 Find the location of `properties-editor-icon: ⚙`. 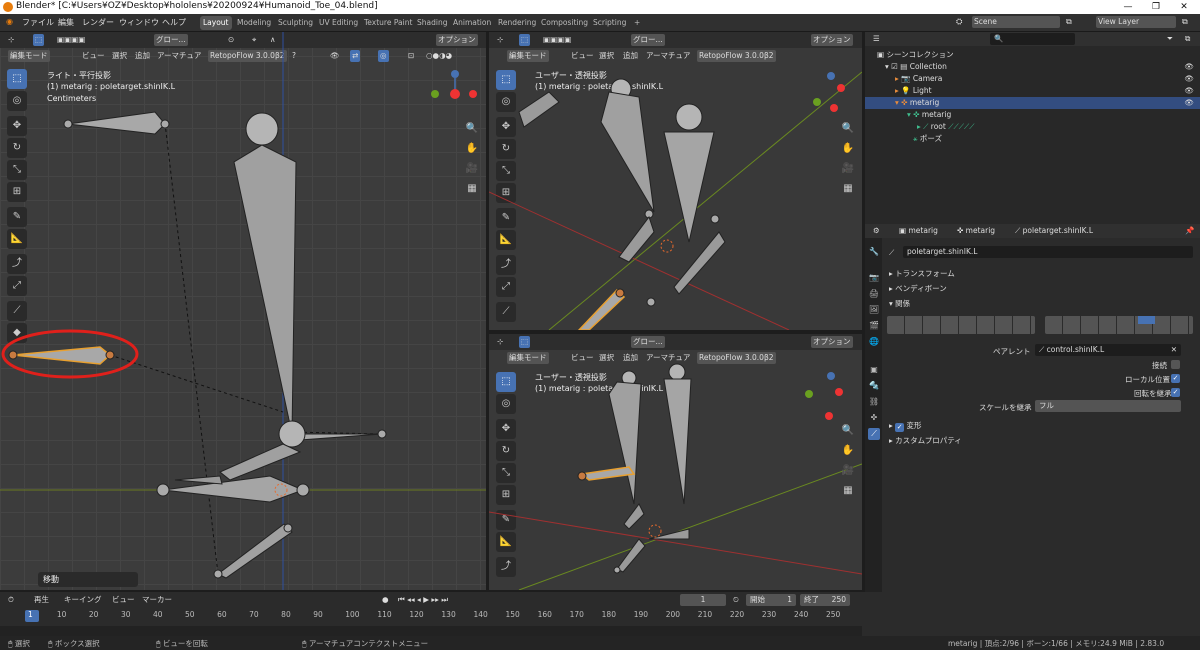

properties-editor-icon: ⚙ is located at coordinates (876, 231).